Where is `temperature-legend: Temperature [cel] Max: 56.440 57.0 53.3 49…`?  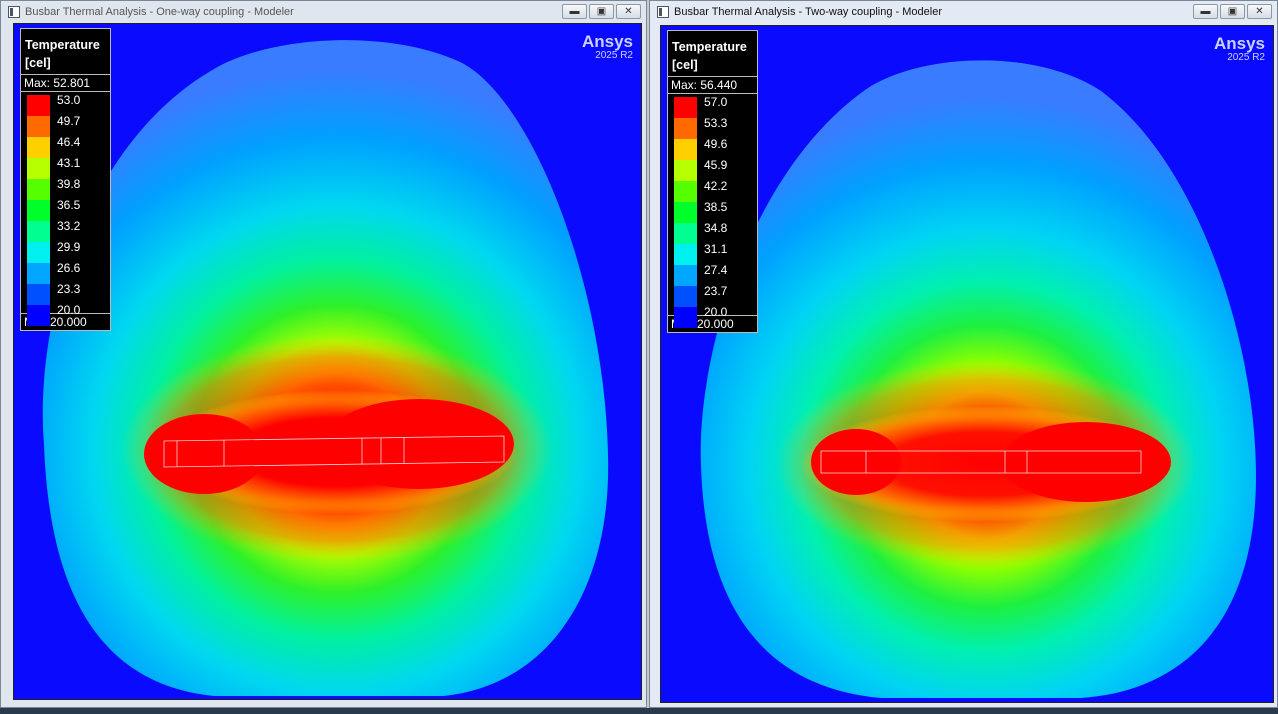
temperature-legend: Temperature [cel] Max: 56.440 57.0 53.3 49… is located at coordinates (712, 181).